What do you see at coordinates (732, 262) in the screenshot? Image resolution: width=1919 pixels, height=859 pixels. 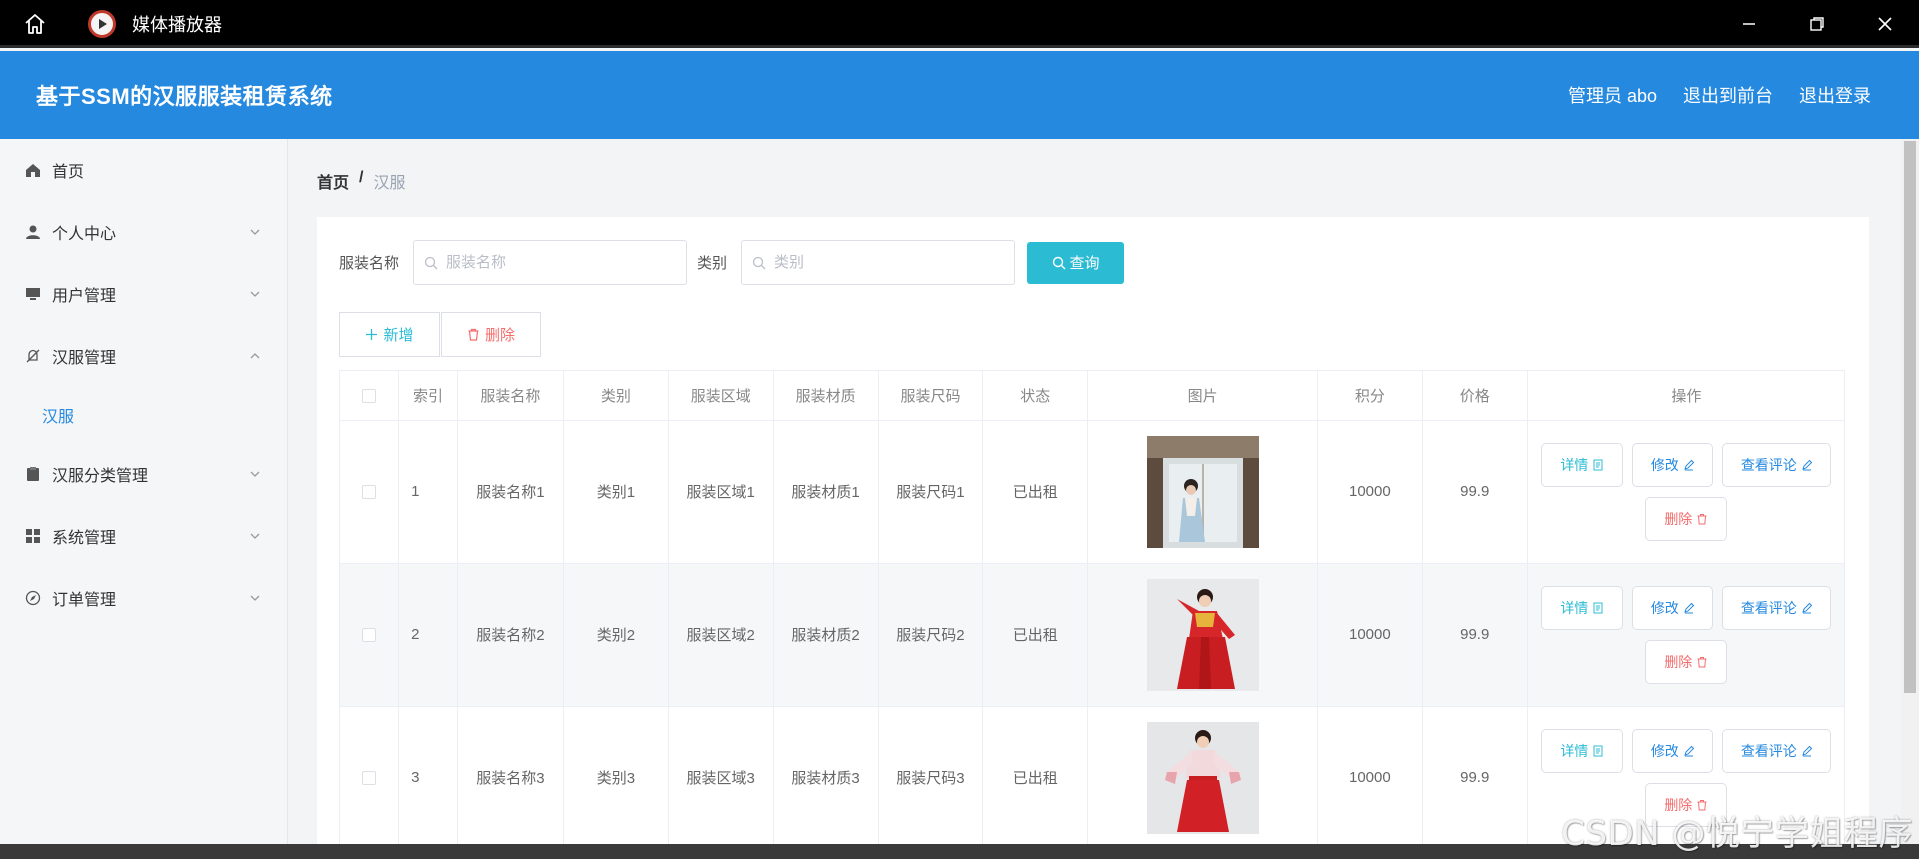 I see `search-bar: 服装名称 类别 查询` at bounding box center [732, 262].